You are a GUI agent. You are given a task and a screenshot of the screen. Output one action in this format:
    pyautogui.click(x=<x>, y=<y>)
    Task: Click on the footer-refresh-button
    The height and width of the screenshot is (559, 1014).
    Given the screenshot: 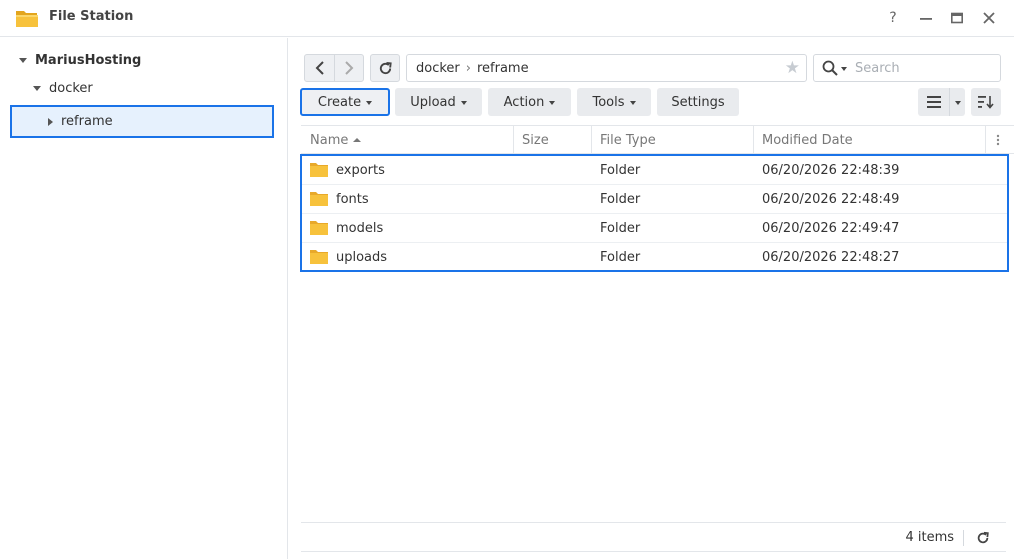 What is the action you would take?
    pyautogui.click(x=983, y=538)
    